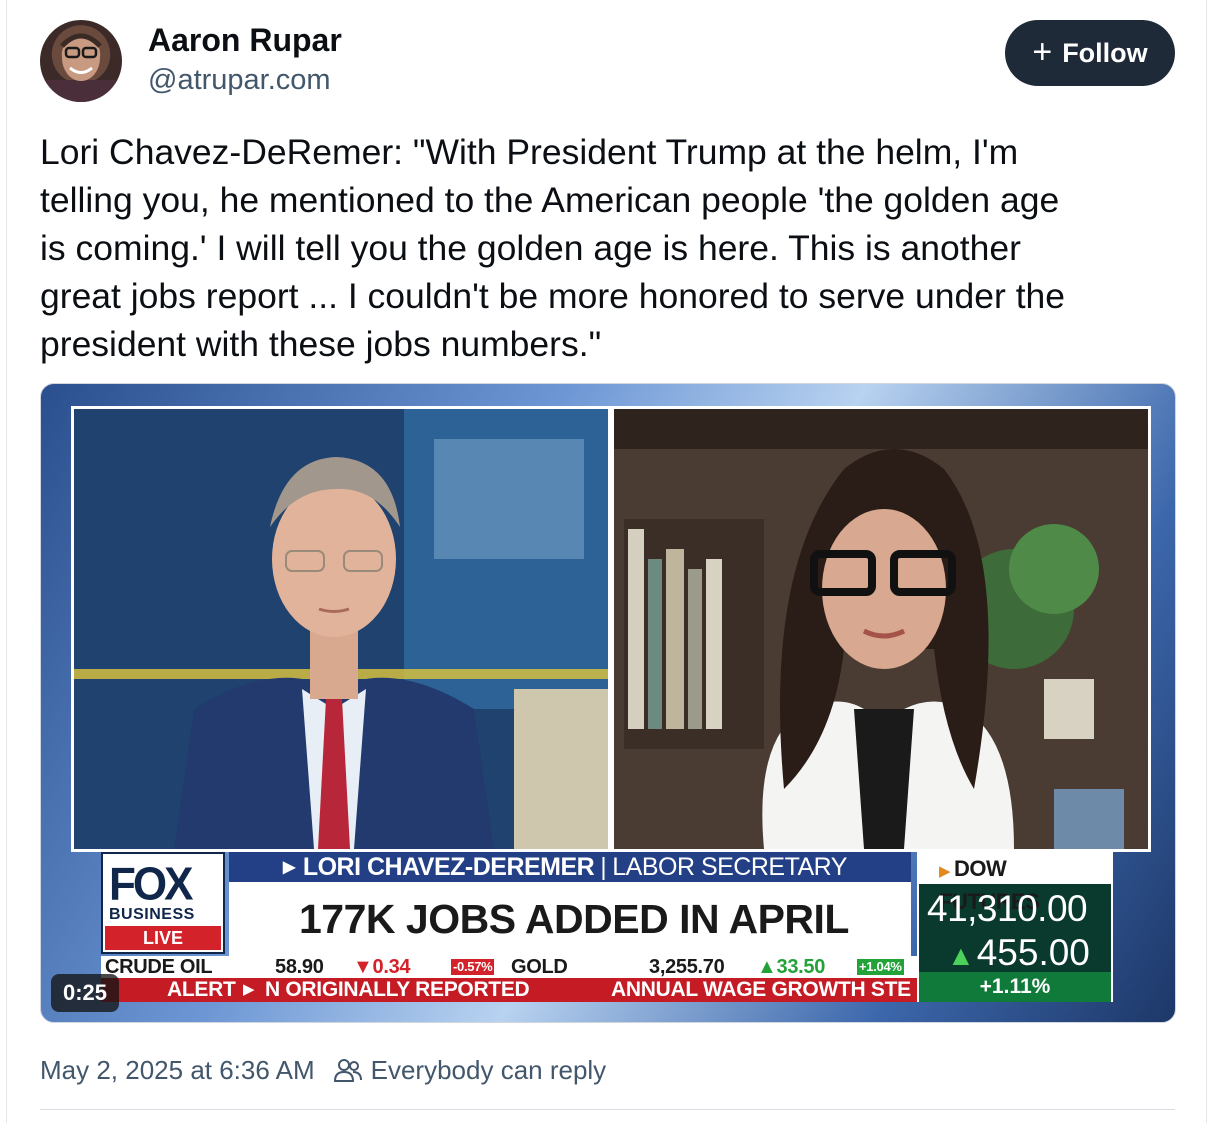 The height and width of the screenshot is (1123, 1223). Describe the element at coordinates (201, 989) in the screenshot. I see `ticker-alert-label: ALERT` at that location.